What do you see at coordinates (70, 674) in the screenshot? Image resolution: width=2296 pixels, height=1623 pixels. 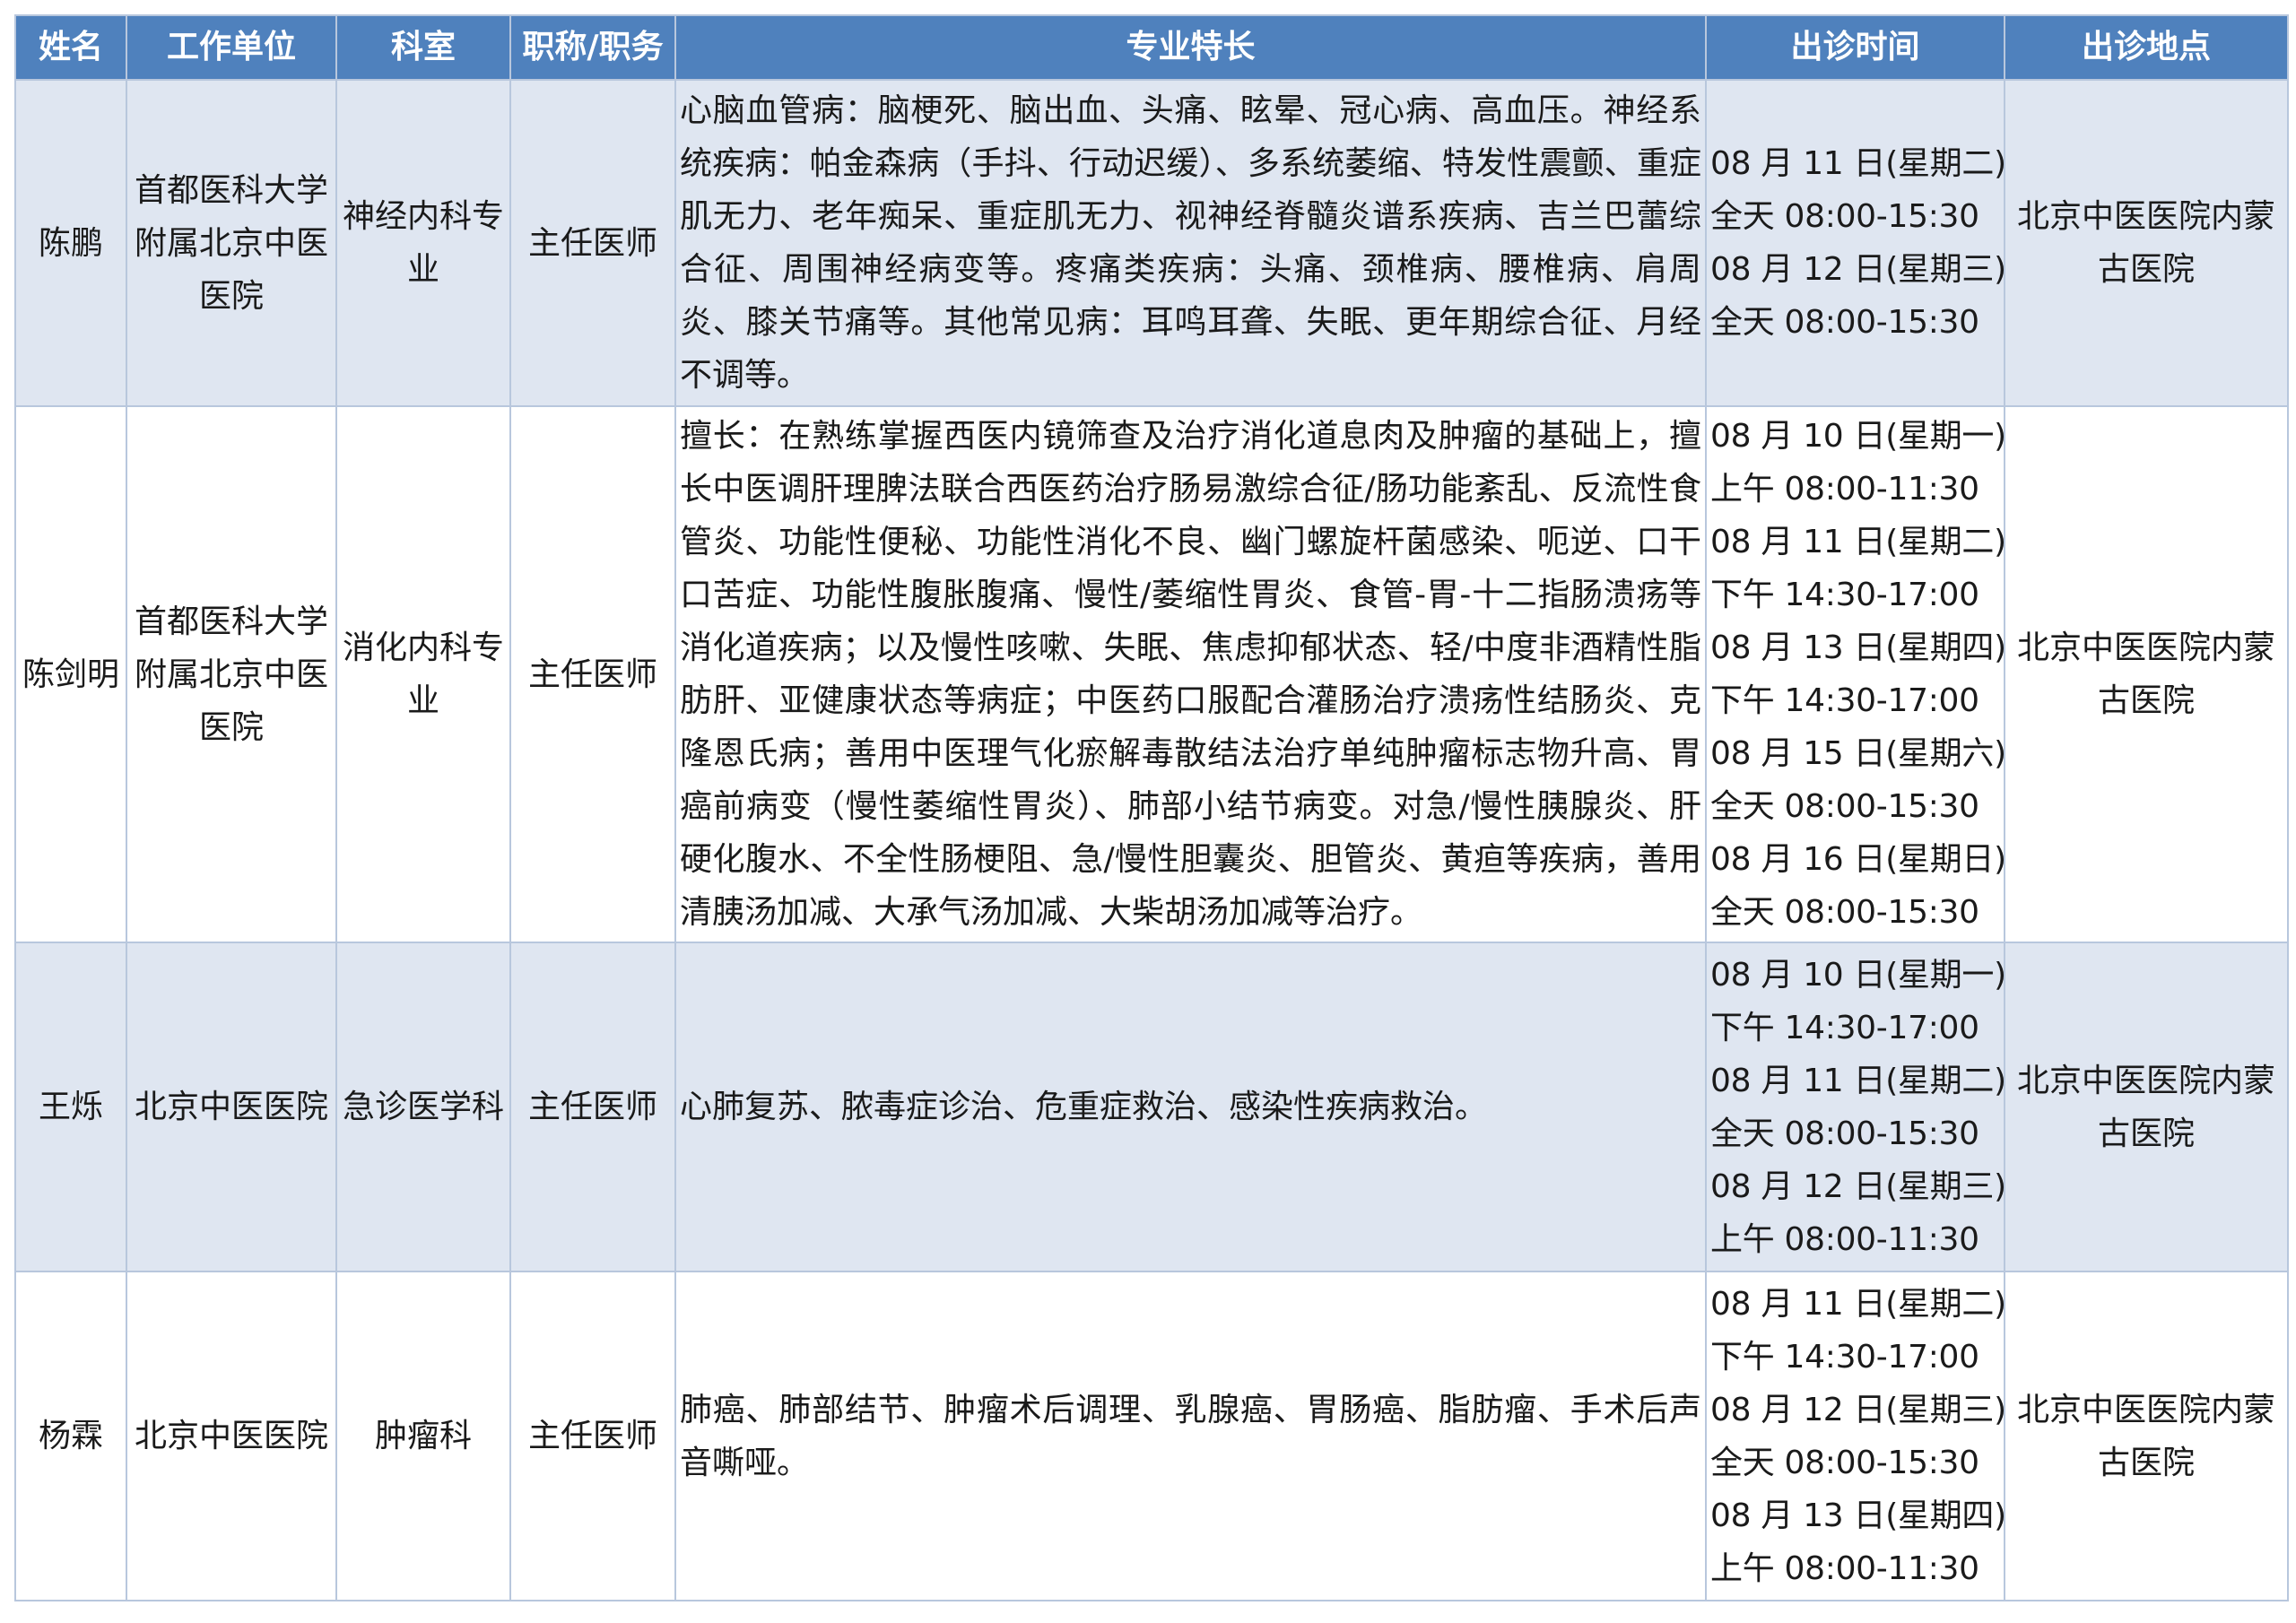 I see `doctor-name: 陈剑明` at bounding box center [70, 674].